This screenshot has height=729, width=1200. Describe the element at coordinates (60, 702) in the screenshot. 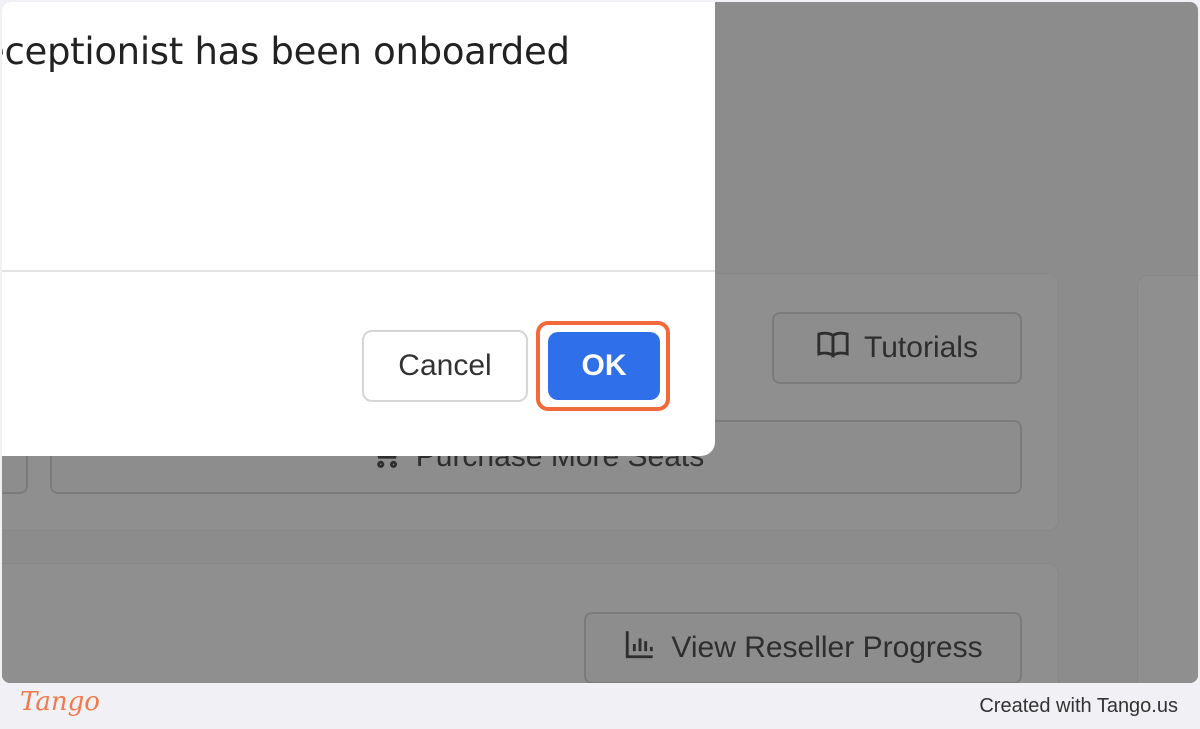

I see `tango-logo: Tango` at that location.